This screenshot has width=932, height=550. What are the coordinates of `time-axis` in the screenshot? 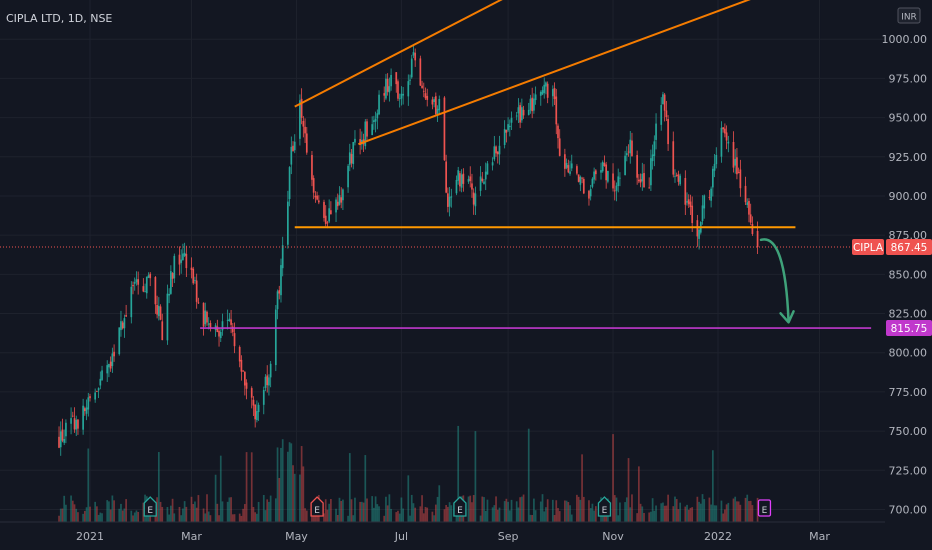 It's located at (442, 536).